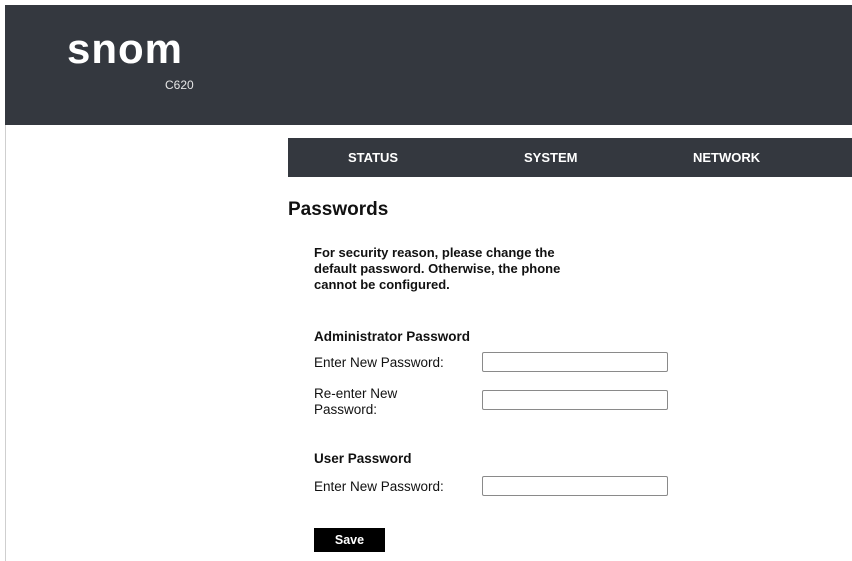  What do you see at coordinates (125, 48) in the screenshot?
I see `snom-logo: snom` at bounding box center [125, 48].